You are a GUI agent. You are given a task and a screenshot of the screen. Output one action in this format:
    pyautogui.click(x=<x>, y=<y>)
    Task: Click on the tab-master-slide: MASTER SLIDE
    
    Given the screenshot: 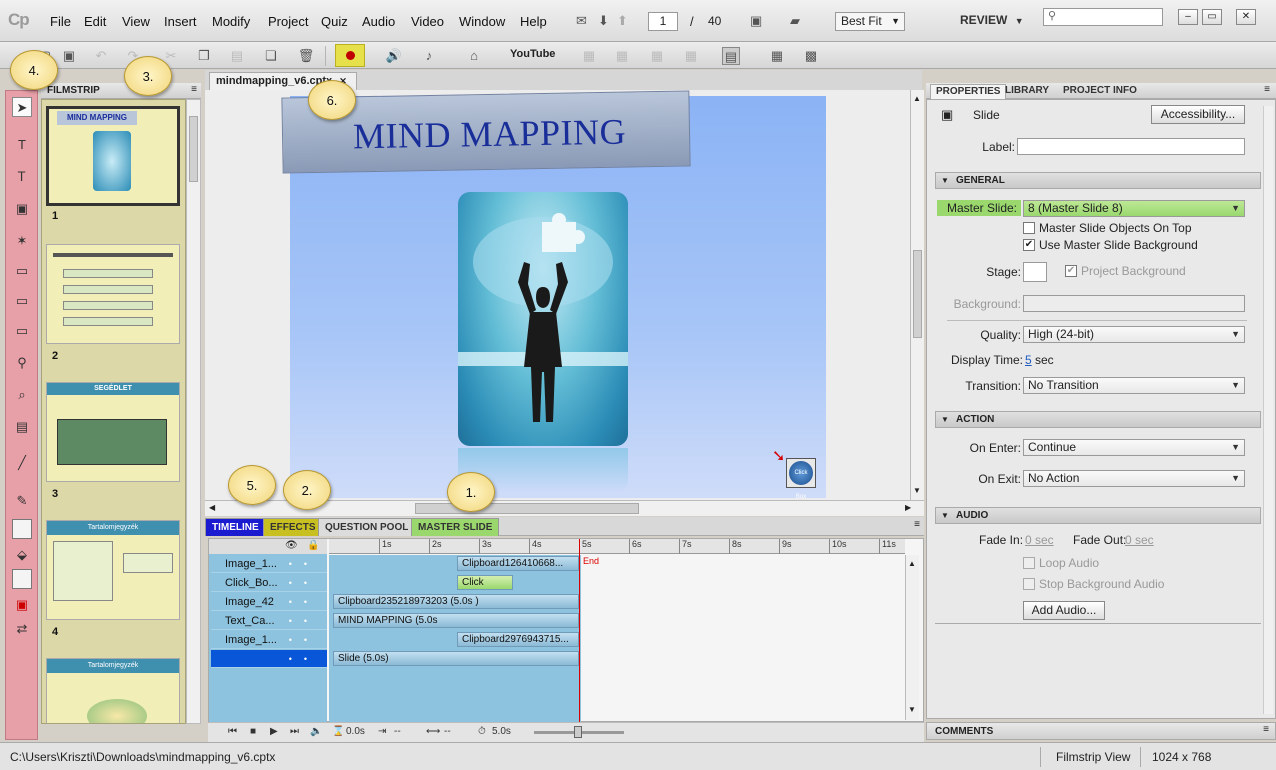 What is the action you would take?
    pyautogui.click(x=455, y=527)
    